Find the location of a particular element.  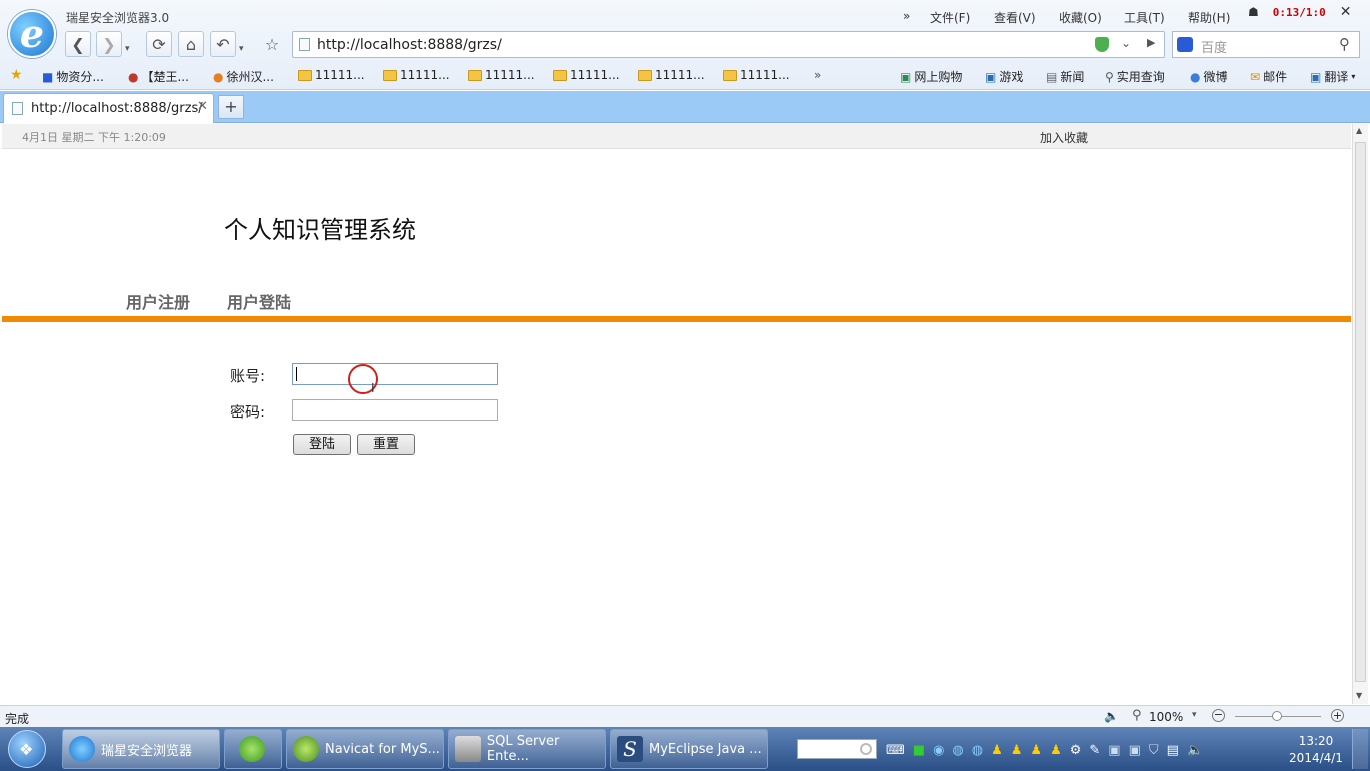

tab-active: http://localhost:8888/grzs/ ✕ is located at coordinates (108, 108).